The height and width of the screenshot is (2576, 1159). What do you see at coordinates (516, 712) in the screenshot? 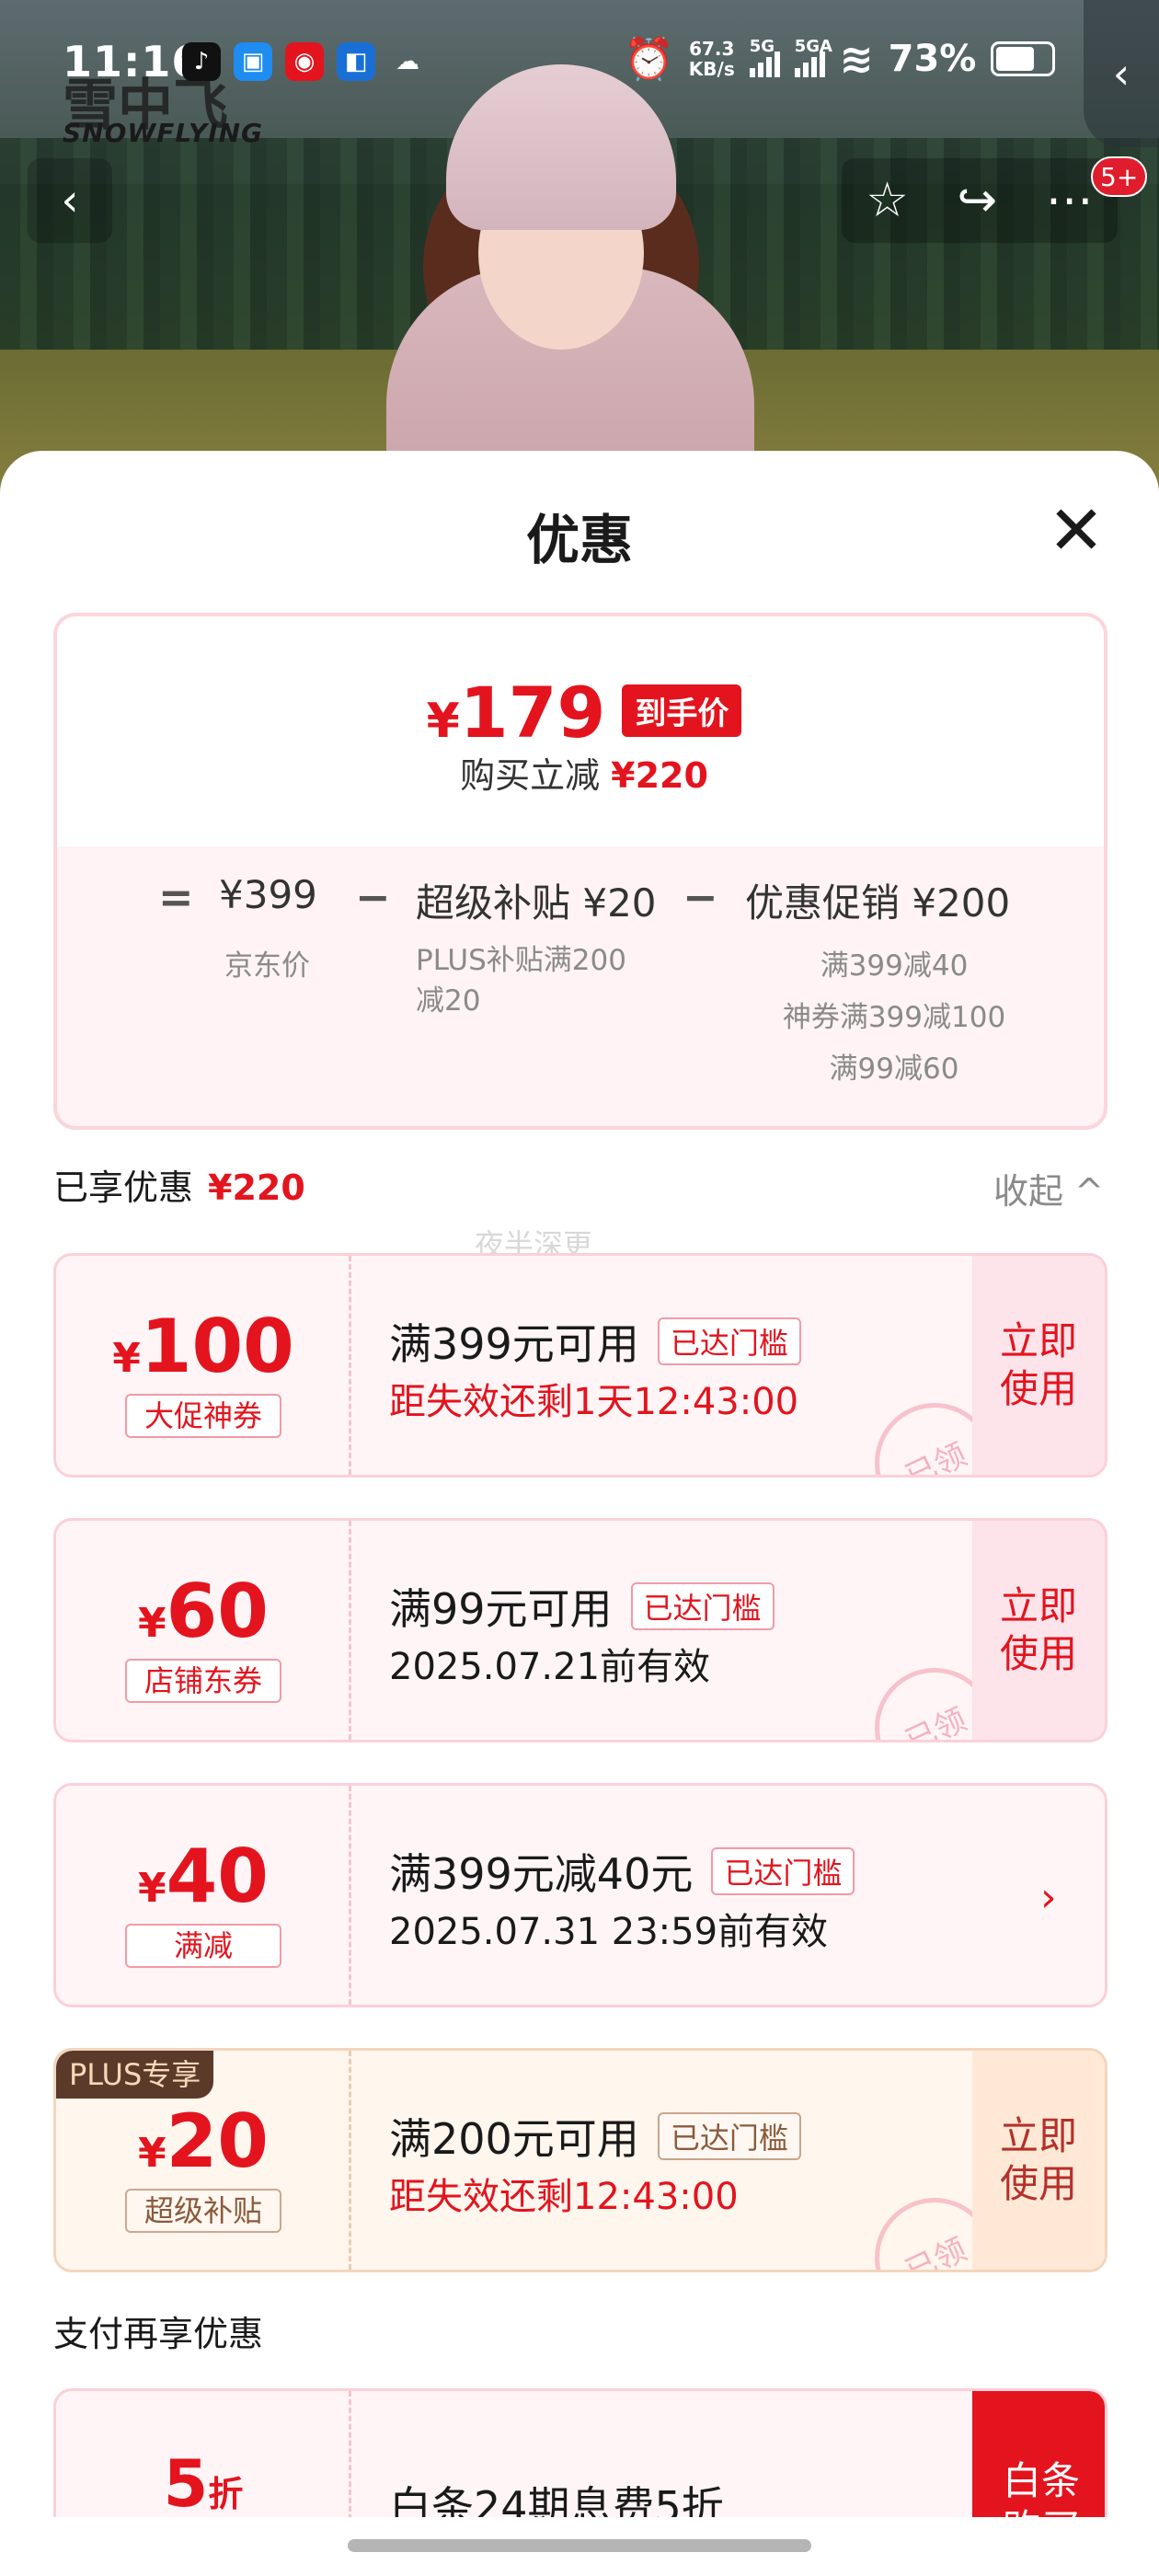
I see `final-price: ¥179` at bounding box center [516, 712].